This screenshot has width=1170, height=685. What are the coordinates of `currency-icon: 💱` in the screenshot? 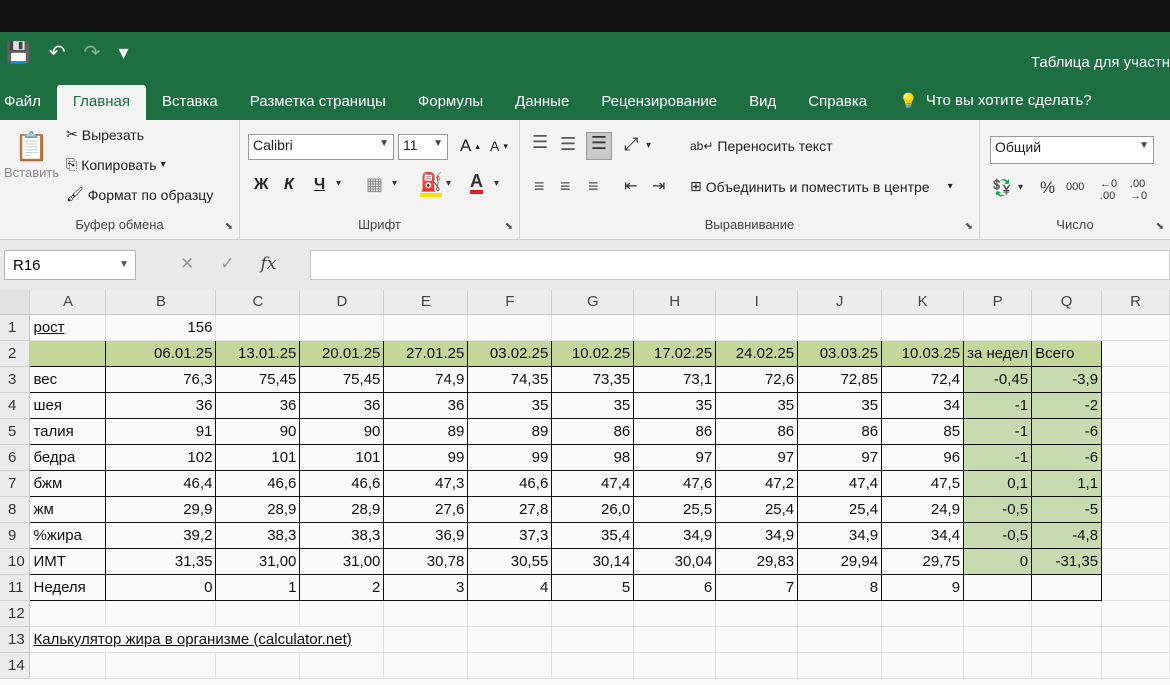 It's located at (1002, 188).